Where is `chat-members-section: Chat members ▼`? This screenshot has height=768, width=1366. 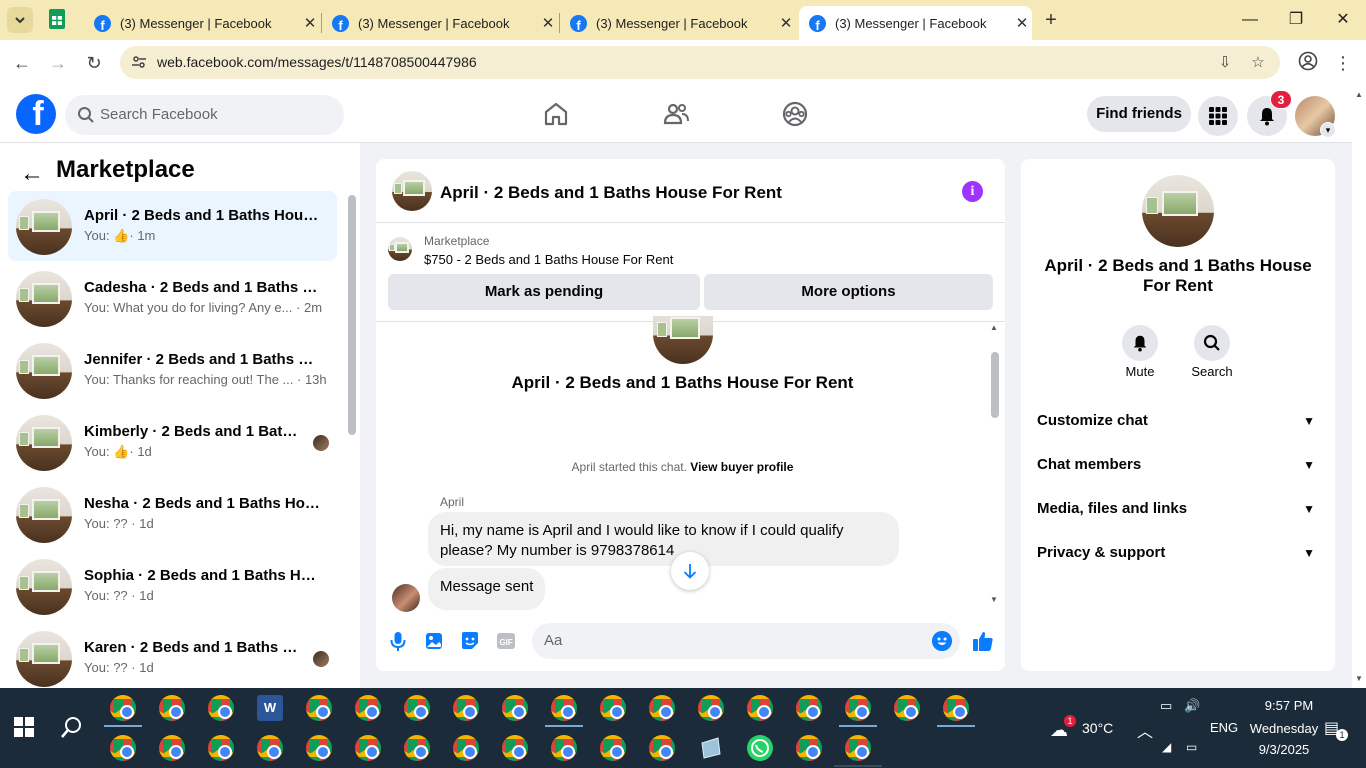 chat-members-section: Chat members ▼ is located at coordinates (1178, 465).